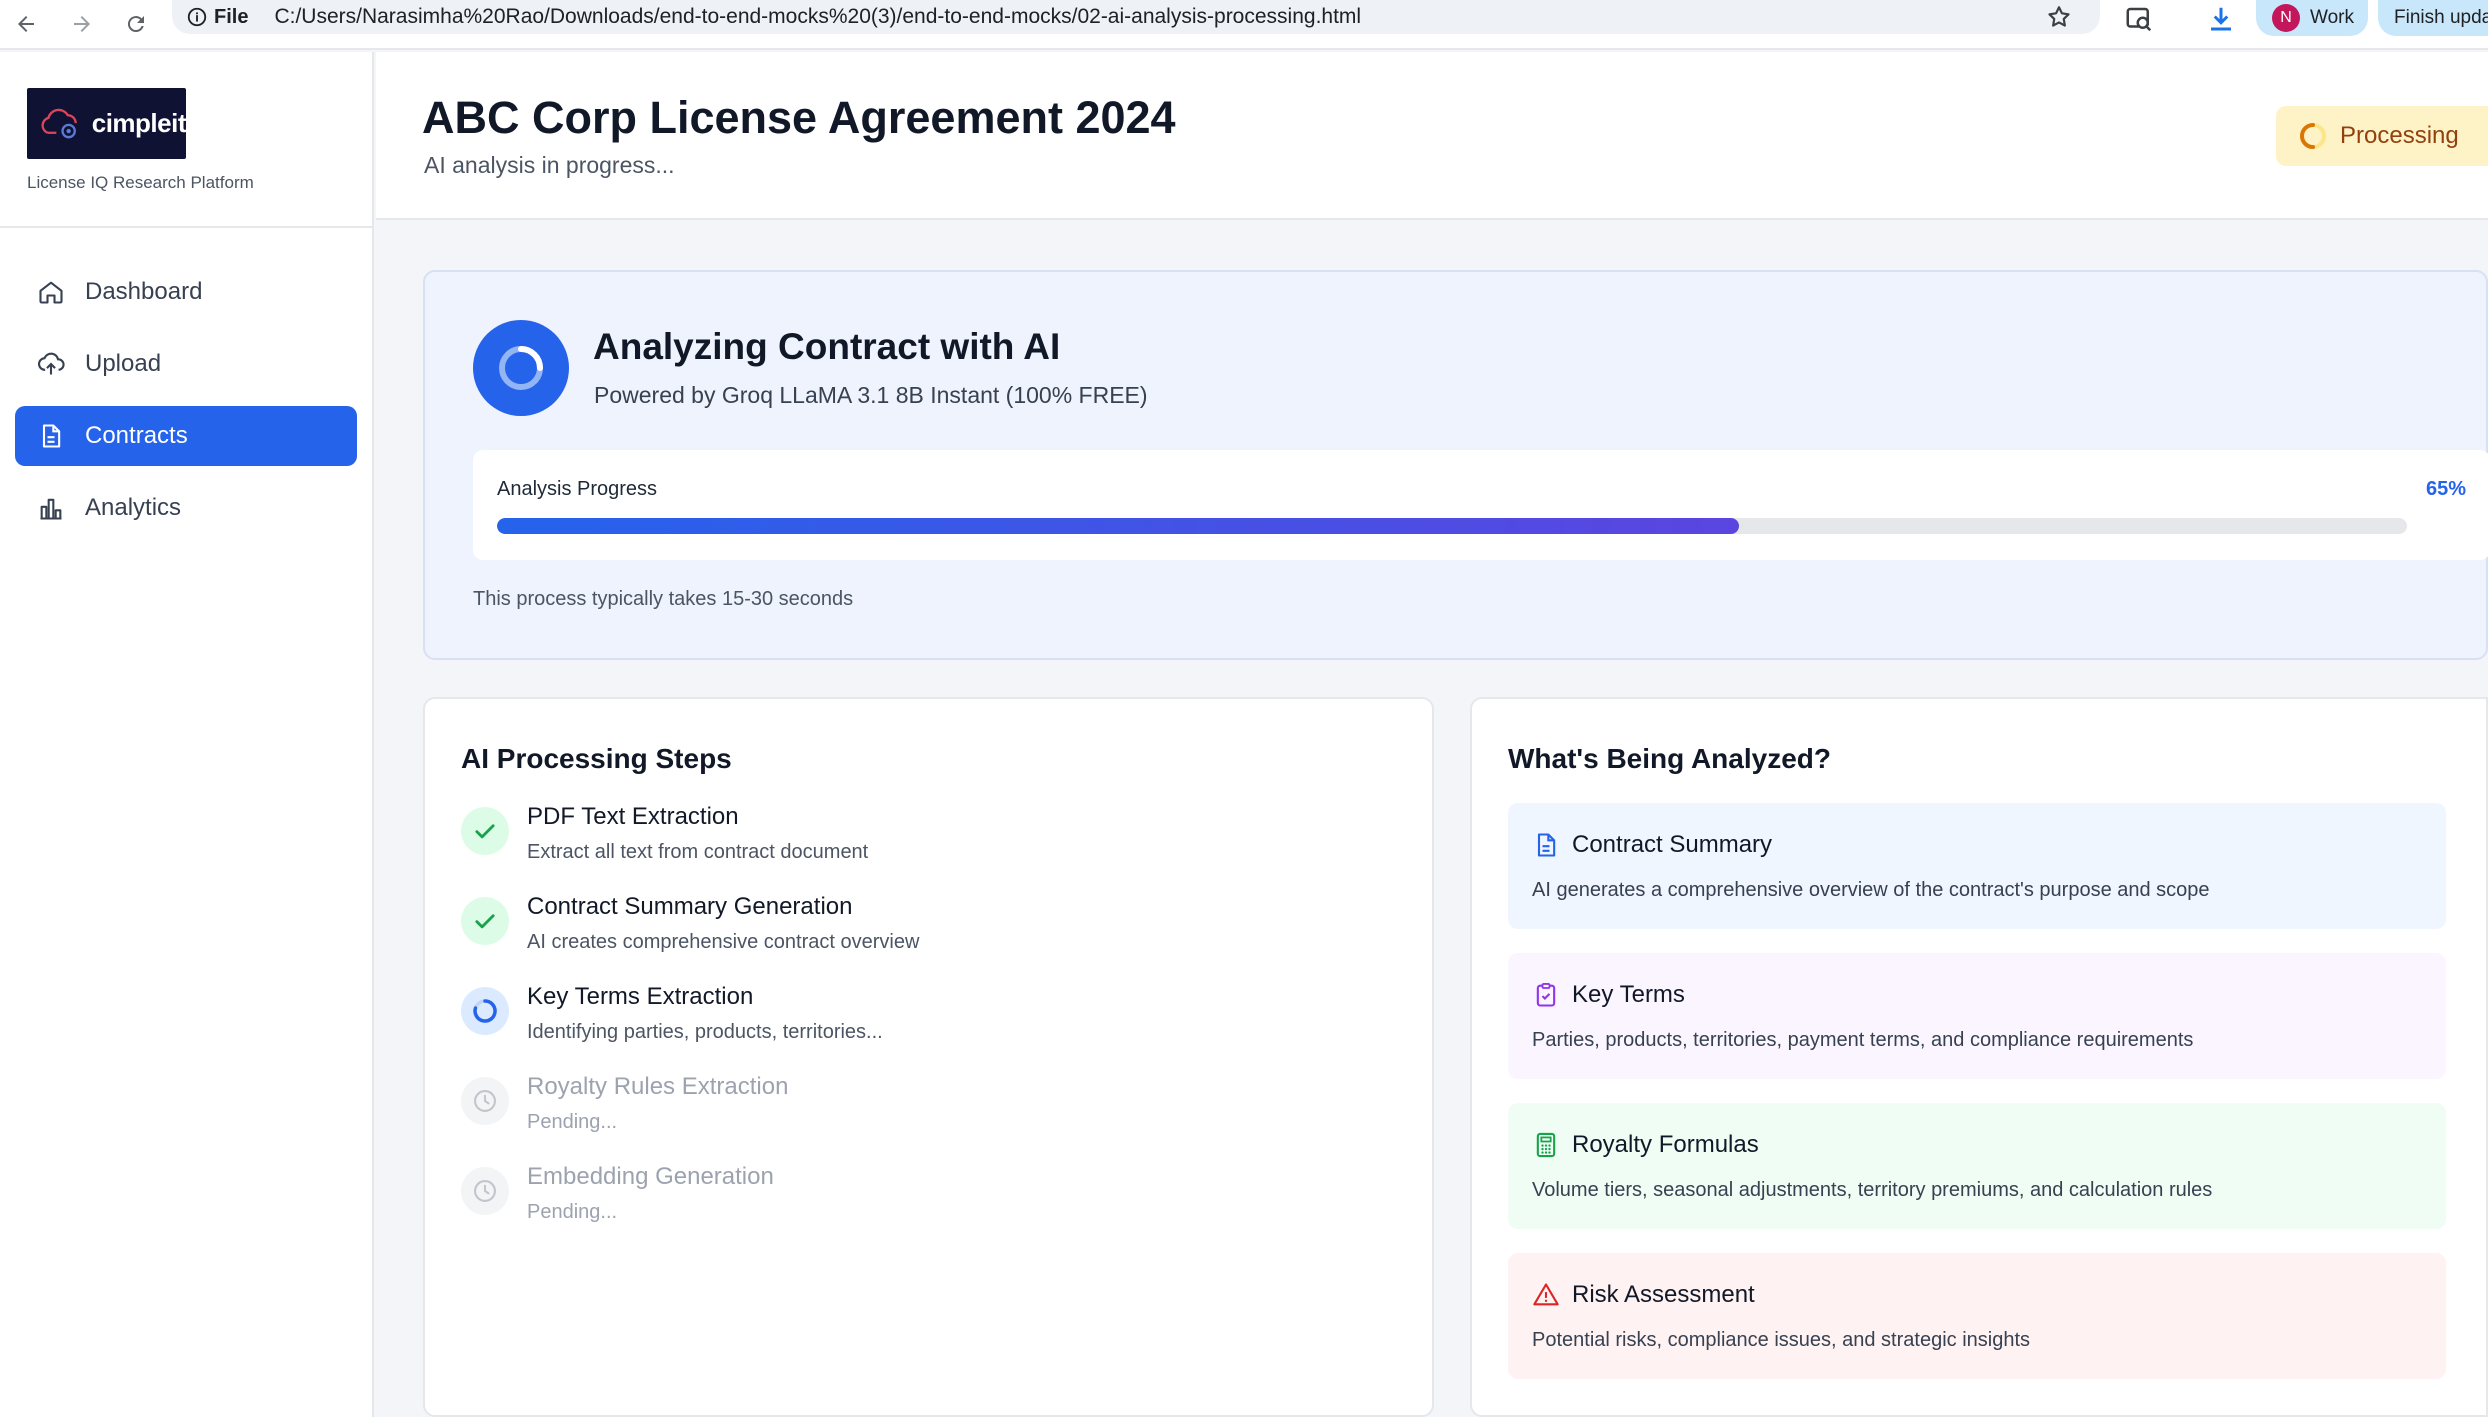 This screenshot has width=2488, height=1417. Describe the element at coordinates (2059, 17) in the screenshot. I see `bookmark-star-icon` at that location.